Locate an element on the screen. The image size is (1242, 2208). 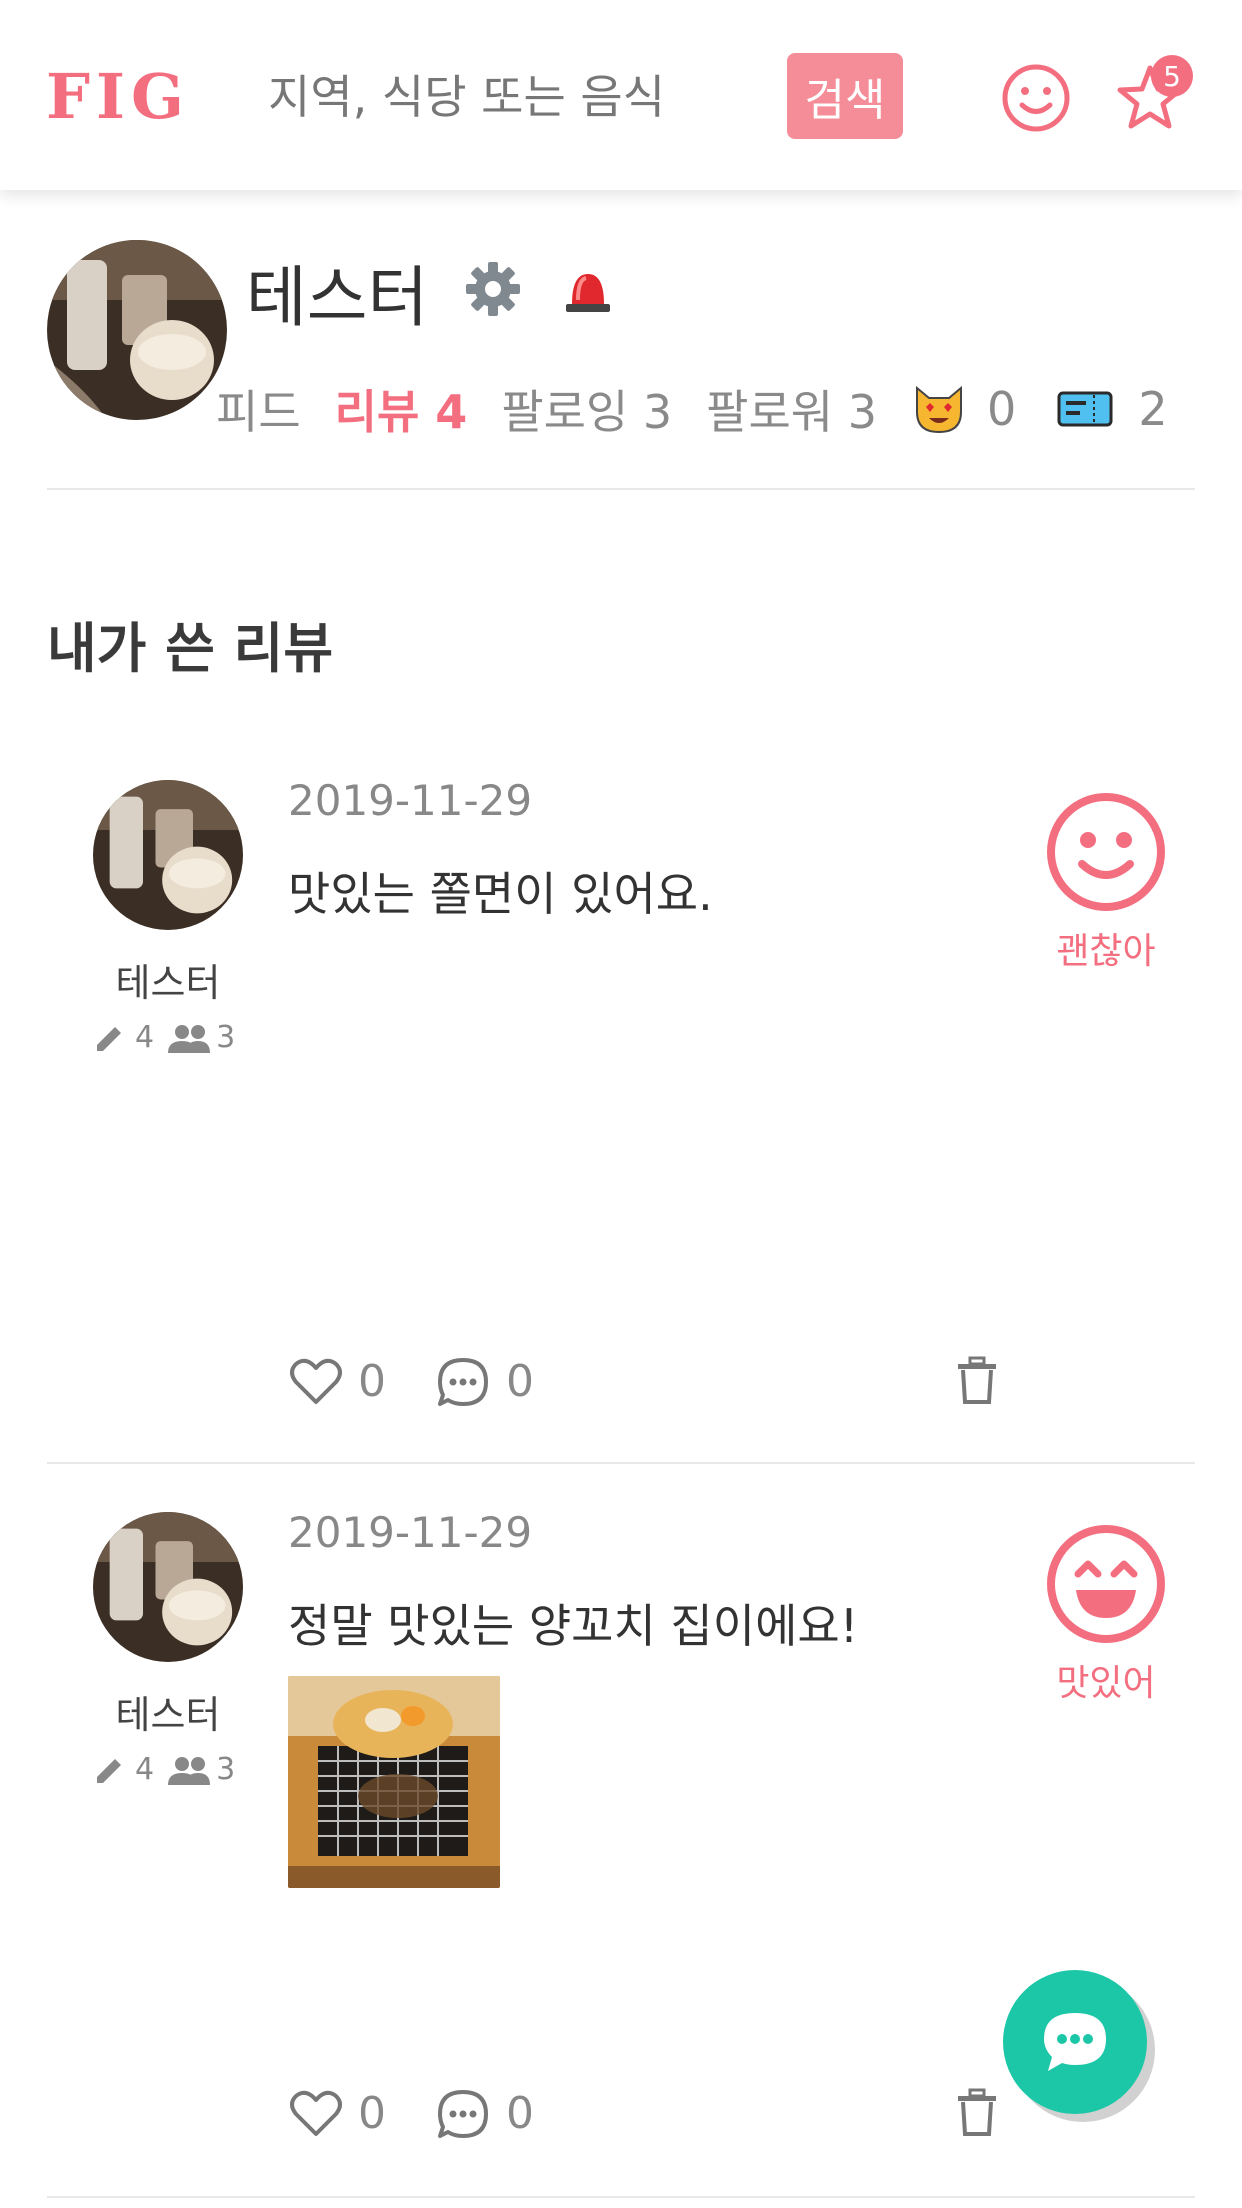
ticket-icon is located at coordinates (1085, 409).